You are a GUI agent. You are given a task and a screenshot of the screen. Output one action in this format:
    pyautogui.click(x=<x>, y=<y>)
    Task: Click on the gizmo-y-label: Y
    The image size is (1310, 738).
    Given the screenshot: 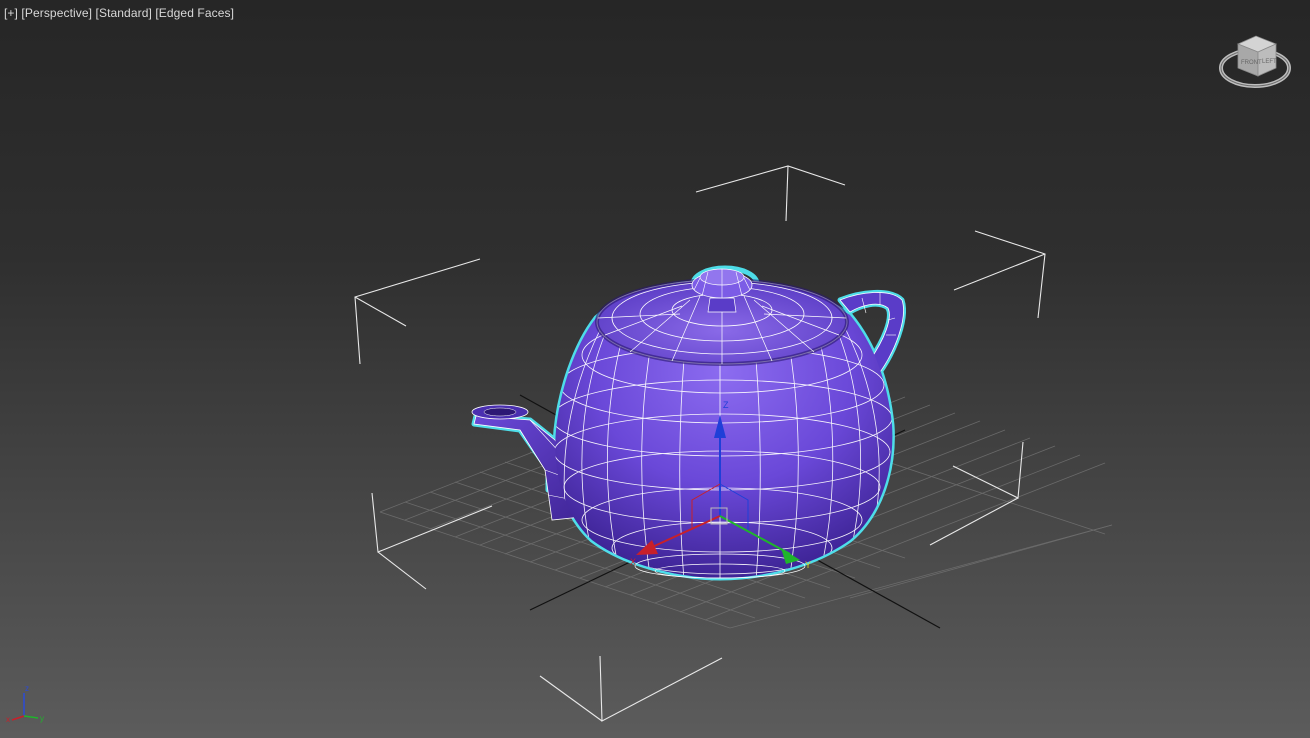 What is the action you would take?
    pyautogui.click(x=808, y=565)
    